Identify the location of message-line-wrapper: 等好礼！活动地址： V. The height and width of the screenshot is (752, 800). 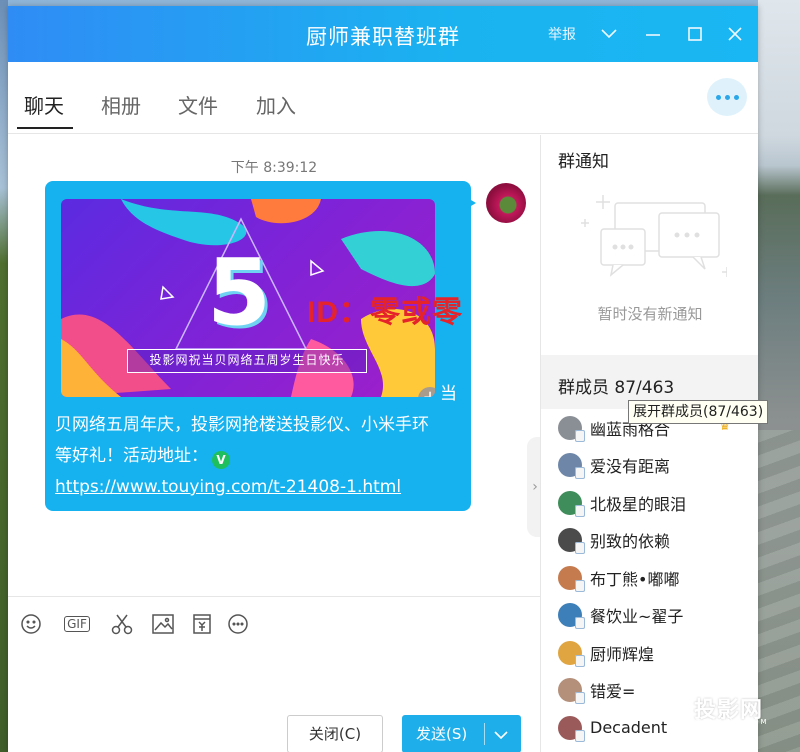
(260, 456).